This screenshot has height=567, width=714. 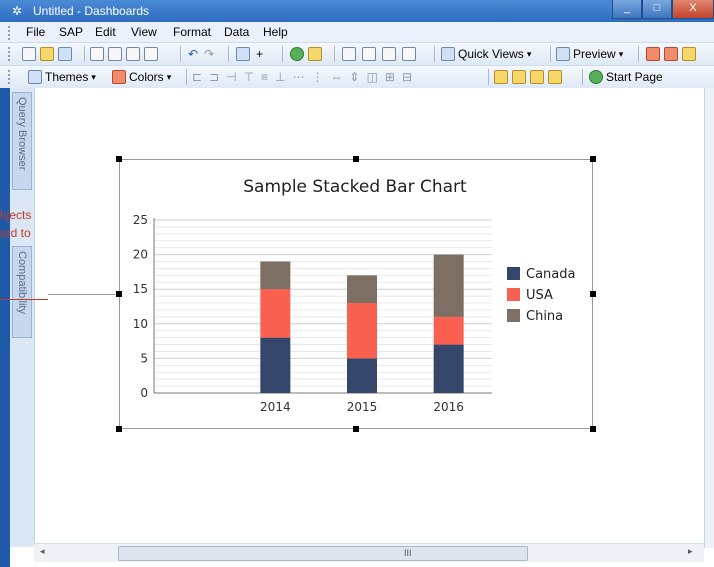 What do you see at coordinates (105, 32) in the screenshot?
I see `menu-edit: Edit` at bounding box center [105, 32].